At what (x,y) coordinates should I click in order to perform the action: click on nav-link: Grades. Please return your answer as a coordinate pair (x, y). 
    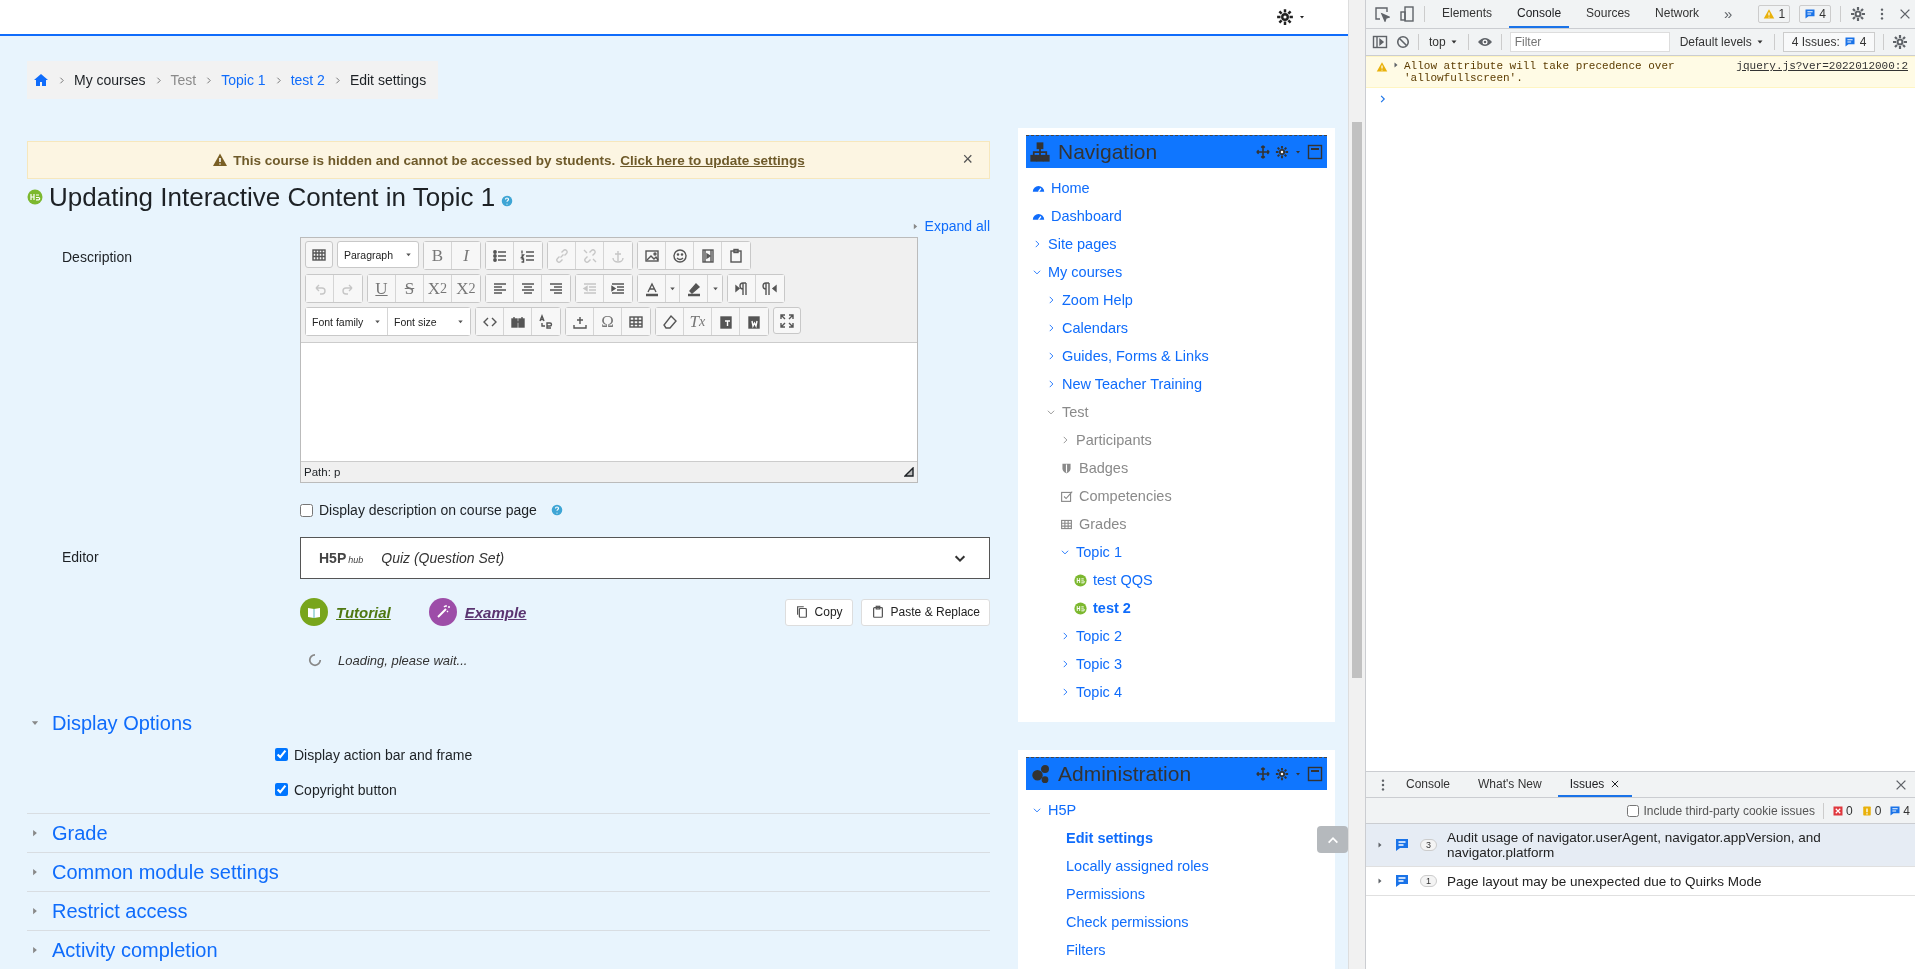
    Looking at the image, I should click on (1103, 524).